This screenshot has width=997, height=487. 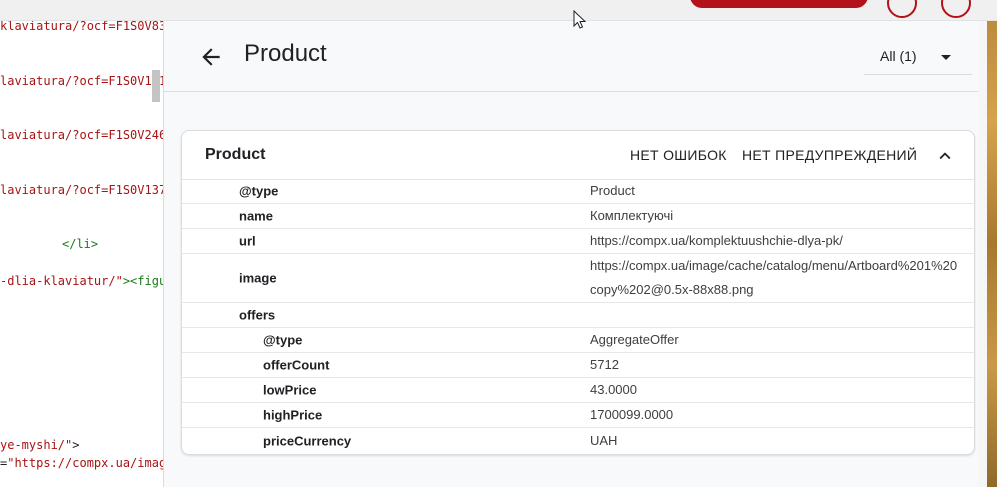 What do you see at coordinates (285, 53) in the screenshot?
I see `page-title: Product` at bounding box center [285, 53].